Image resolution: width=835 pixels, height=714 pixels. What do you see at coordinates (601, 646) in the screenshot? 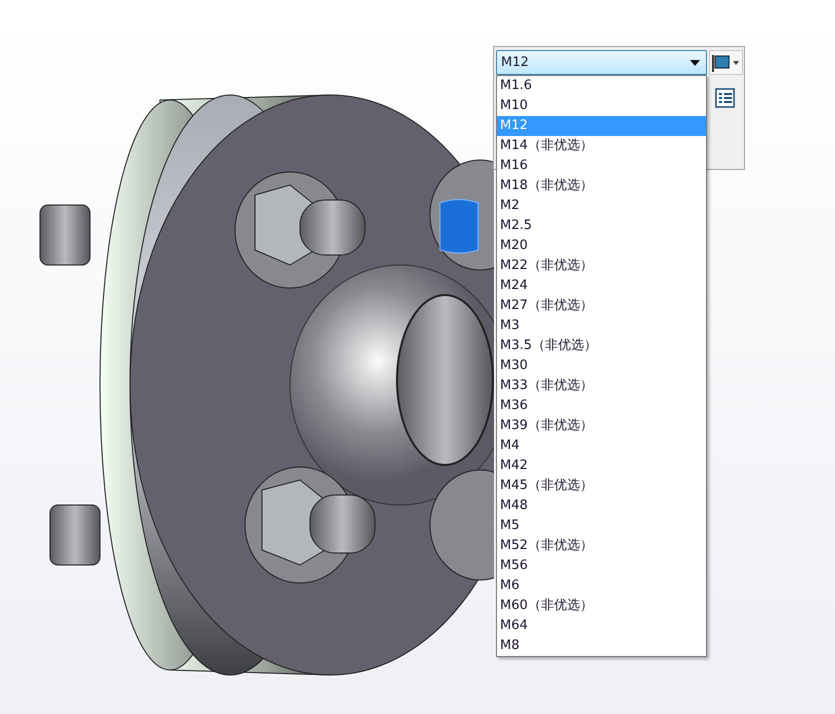
I see `size-option: M8` at bounding box center [601, 646].